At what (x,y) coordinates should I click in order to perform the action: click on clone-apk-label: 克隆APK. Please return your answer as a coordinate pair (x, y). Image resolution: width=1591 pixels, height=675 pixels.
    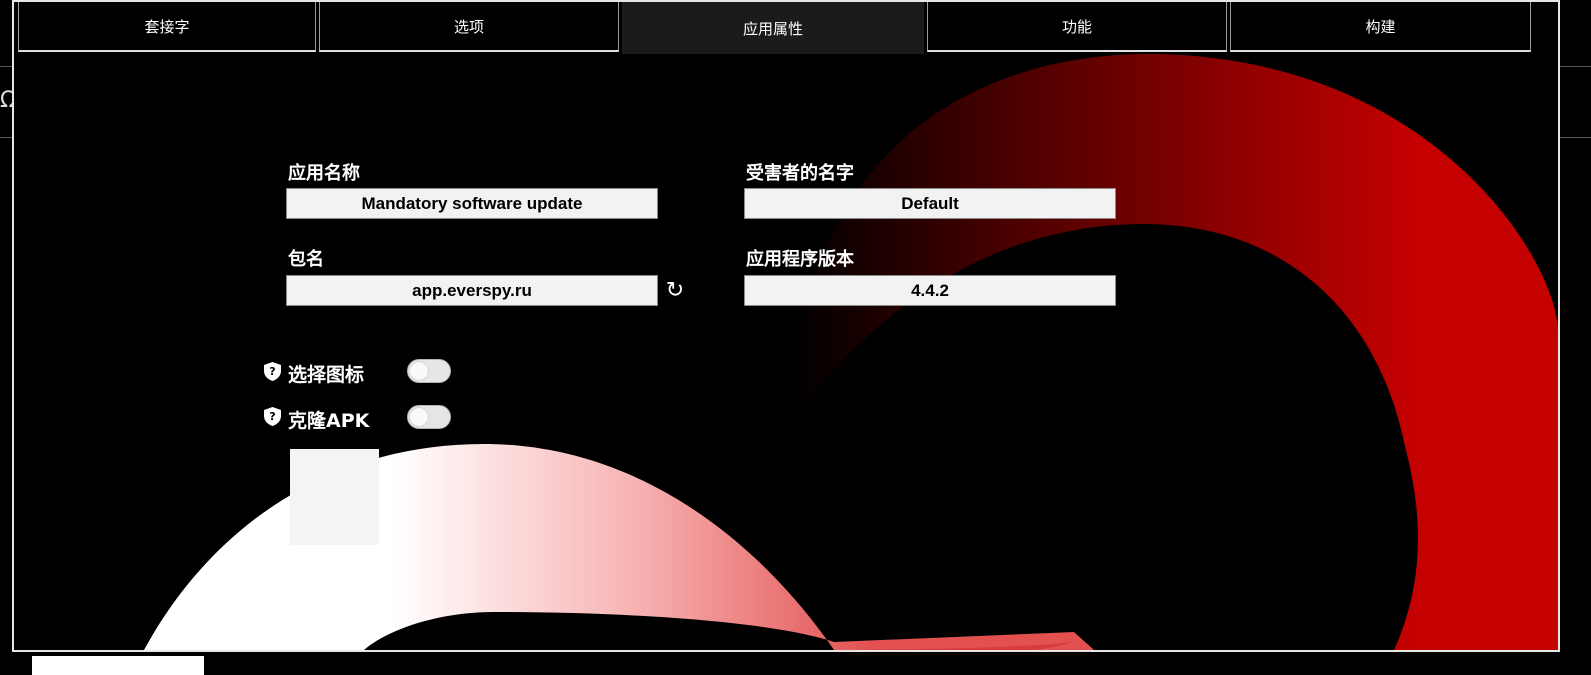
    Looking at the image, I should click on (329, 421).